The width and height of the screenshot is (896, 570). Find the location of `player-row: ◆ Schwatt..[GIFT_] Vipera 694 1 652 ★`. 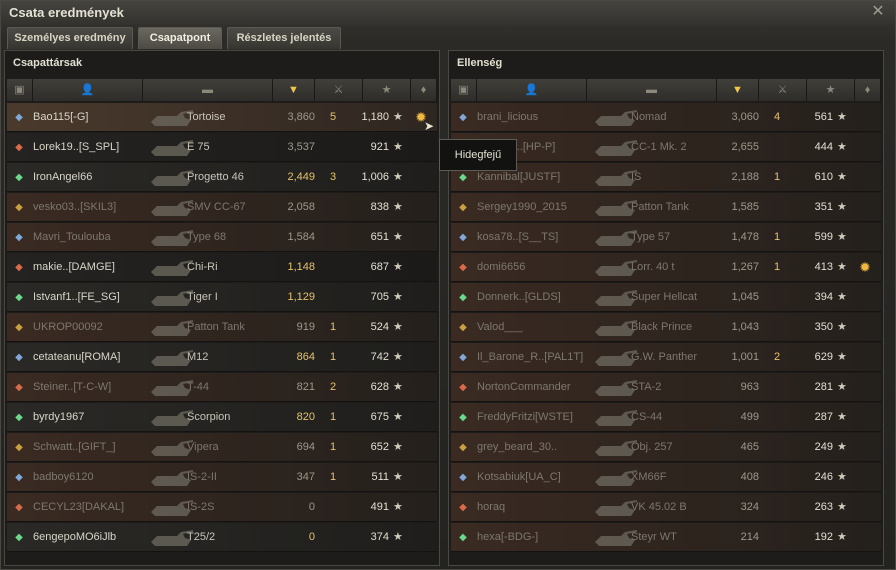

player-row: ◆ Schwatt..[GIFT_] Vipera 694 1 652 ★ is located at coordinates (222, 447).